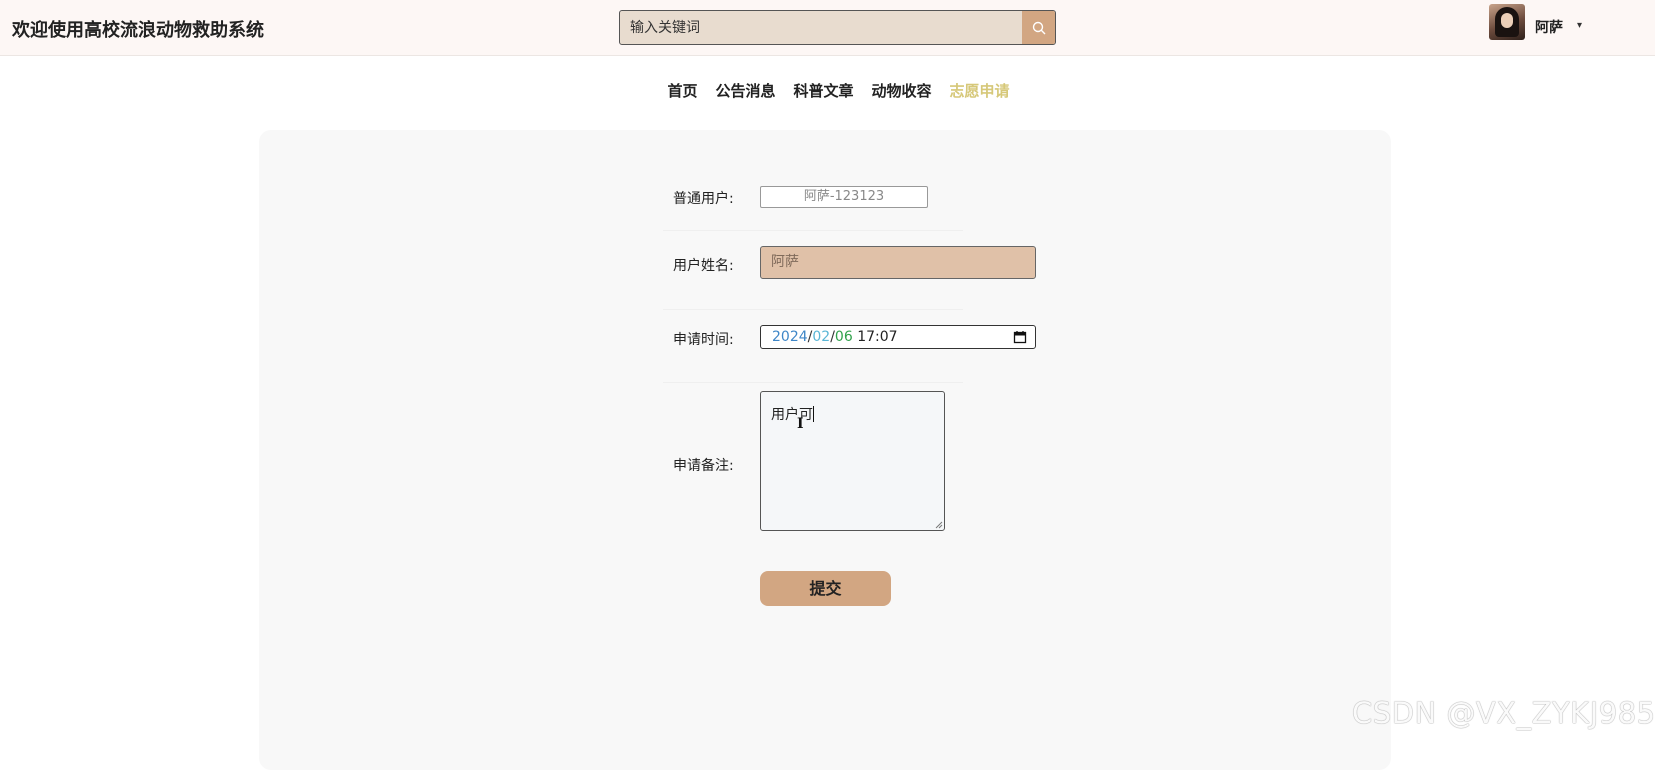 The height and width of the screenshot is (770, 1655). What do you see at coordinates (703, 466) in the screenshot?
I see `notes-label: 申请备注:` at bounding box center [703, 466].